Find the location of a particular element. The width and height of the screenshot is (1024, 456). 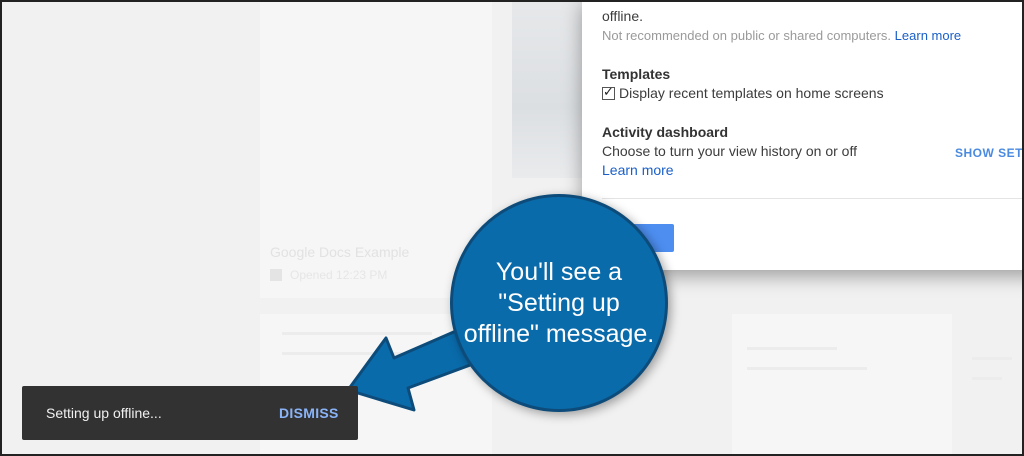

templates-option: Display recent templates on home screens is located at coordinates (743, 92).